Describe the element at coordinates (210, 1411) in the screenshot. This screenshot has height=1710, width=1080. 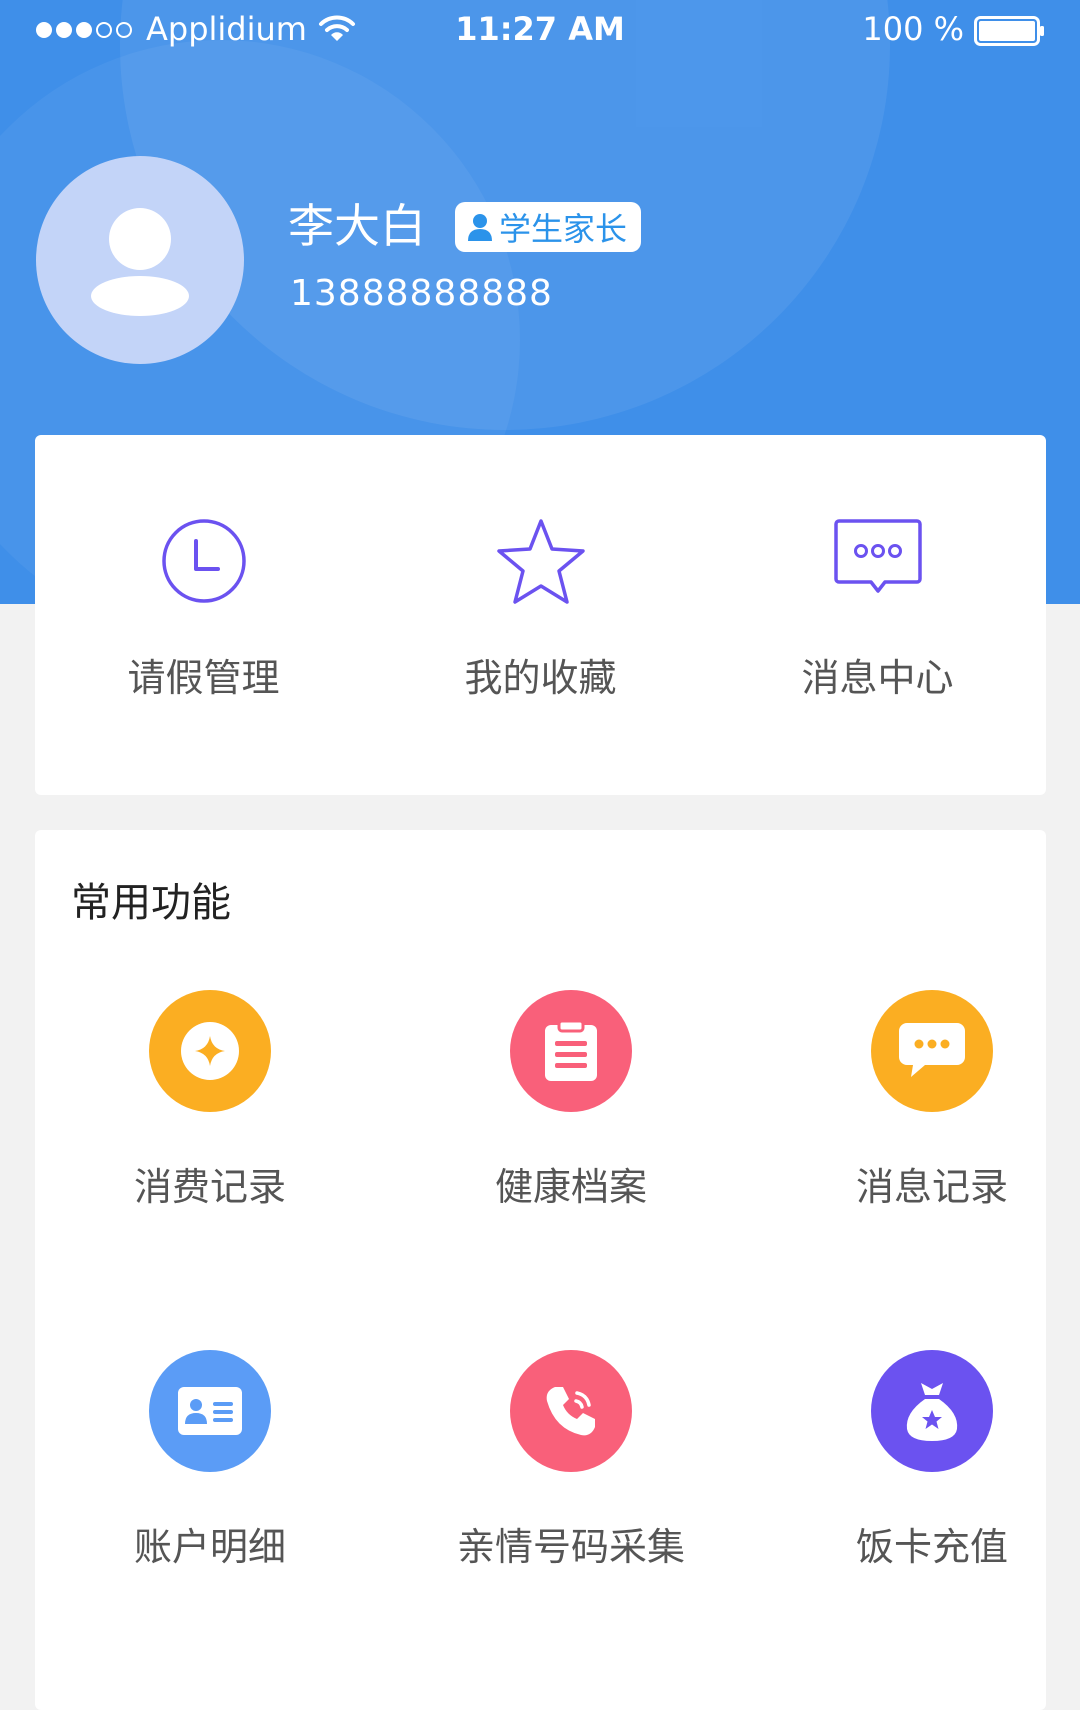
I see `id-card-icon` at that location.